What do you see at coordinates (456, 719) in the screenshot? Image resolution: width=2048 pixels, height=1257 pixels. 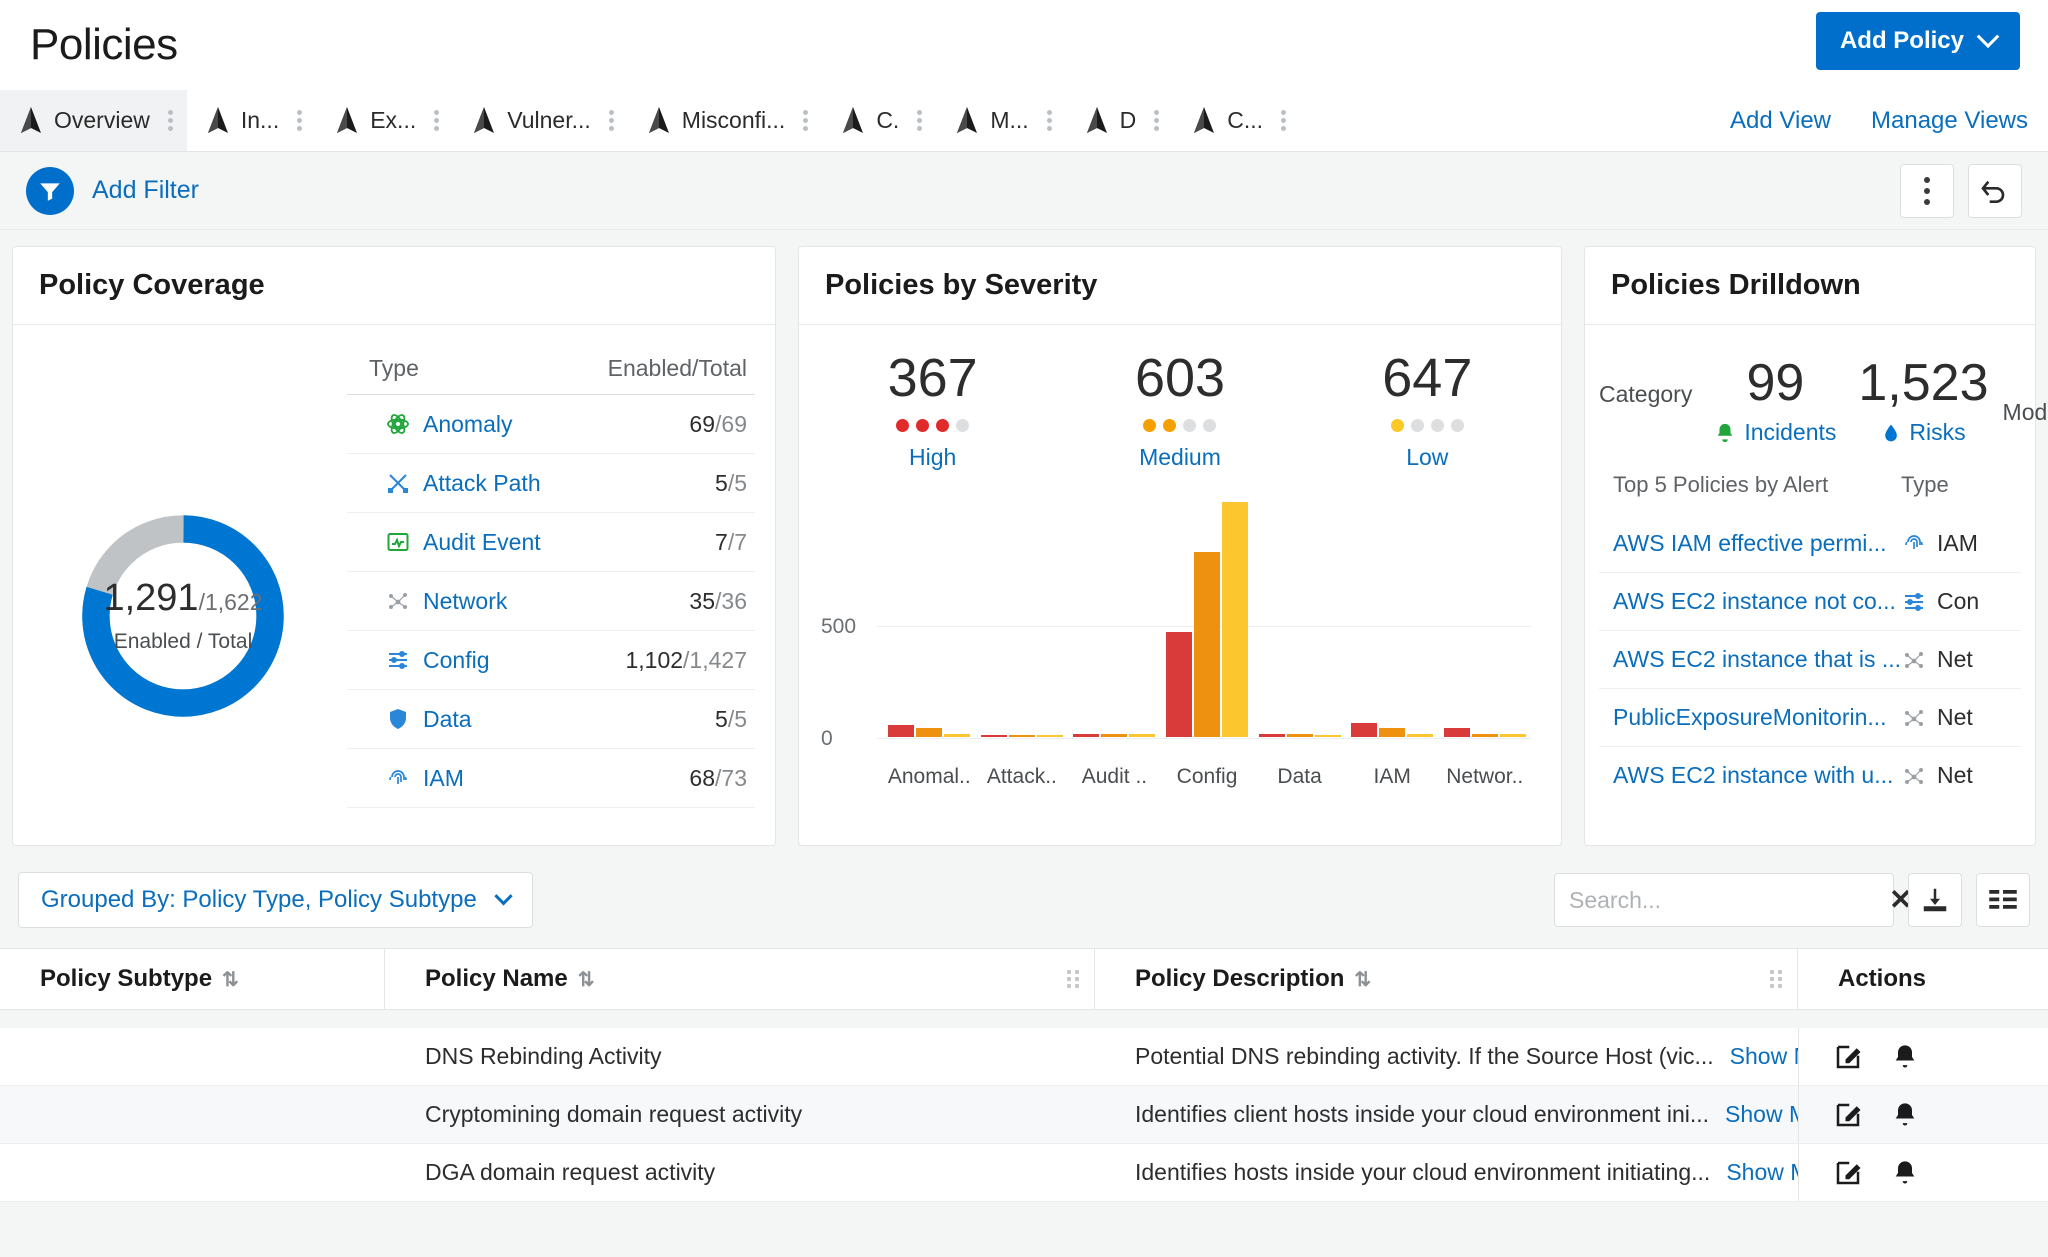 I see `coverage-type-cell: Data` at bounding box center [456, 719].